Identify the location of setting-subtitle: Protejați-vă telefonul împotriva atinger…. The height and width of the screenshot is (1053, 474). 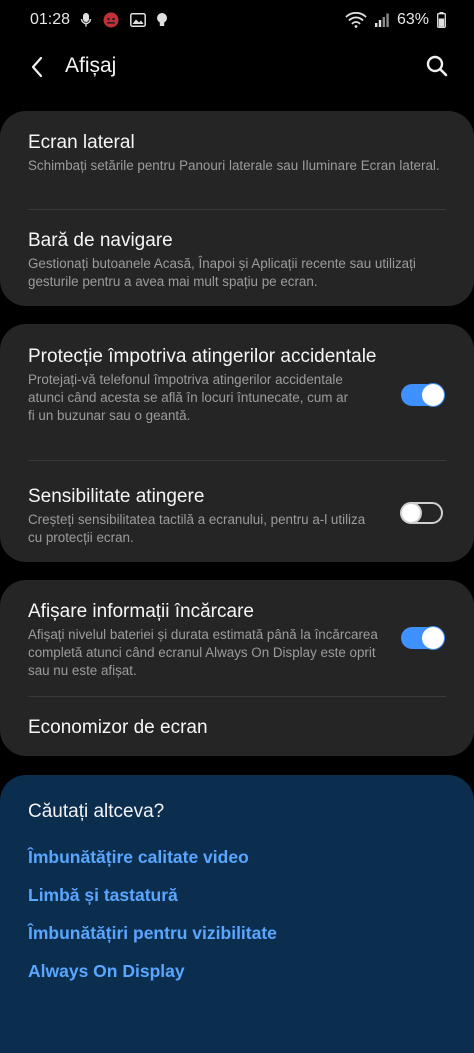
(188, 397).